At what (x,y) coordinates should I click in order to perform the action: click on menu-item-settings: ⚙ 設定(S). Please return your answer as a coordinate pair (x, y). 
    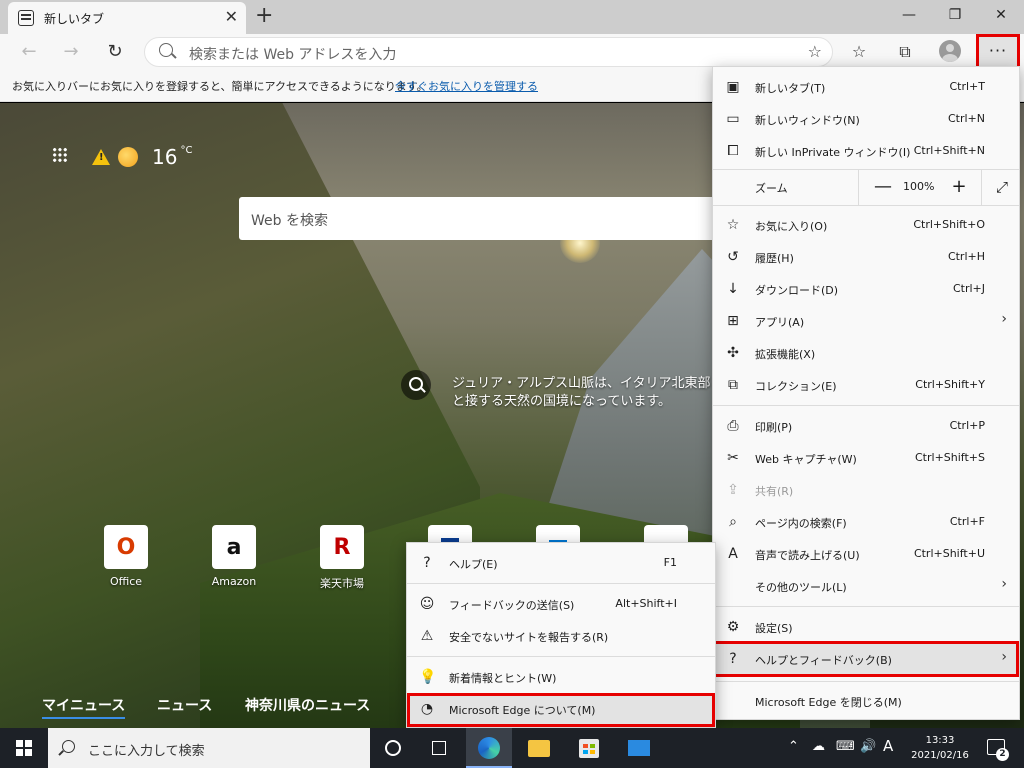
    Looking at the image, I should click on (866, 627).